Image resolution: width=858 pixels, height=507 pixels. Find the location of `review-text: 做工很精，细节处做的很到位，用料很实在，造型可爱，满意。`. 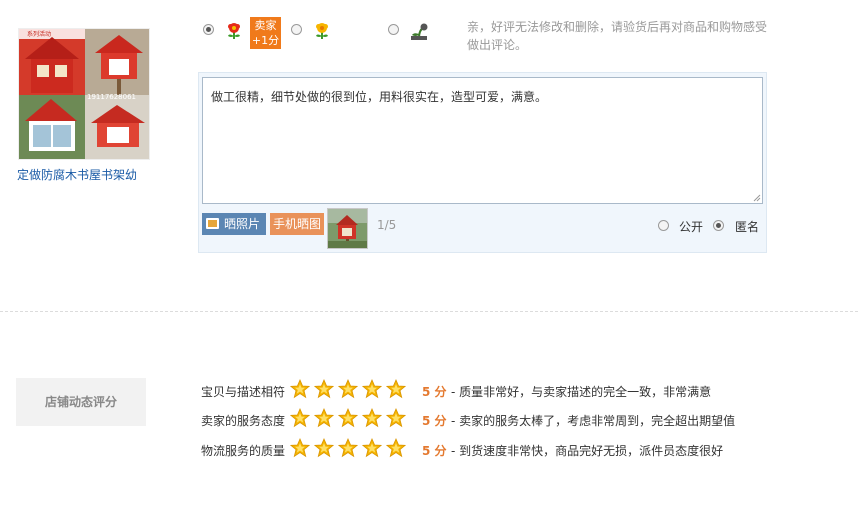

review-text: 做工很精，细节处做的很到位，用料很实在，造型可爱，满意。 is located at coordinates (379, 97).